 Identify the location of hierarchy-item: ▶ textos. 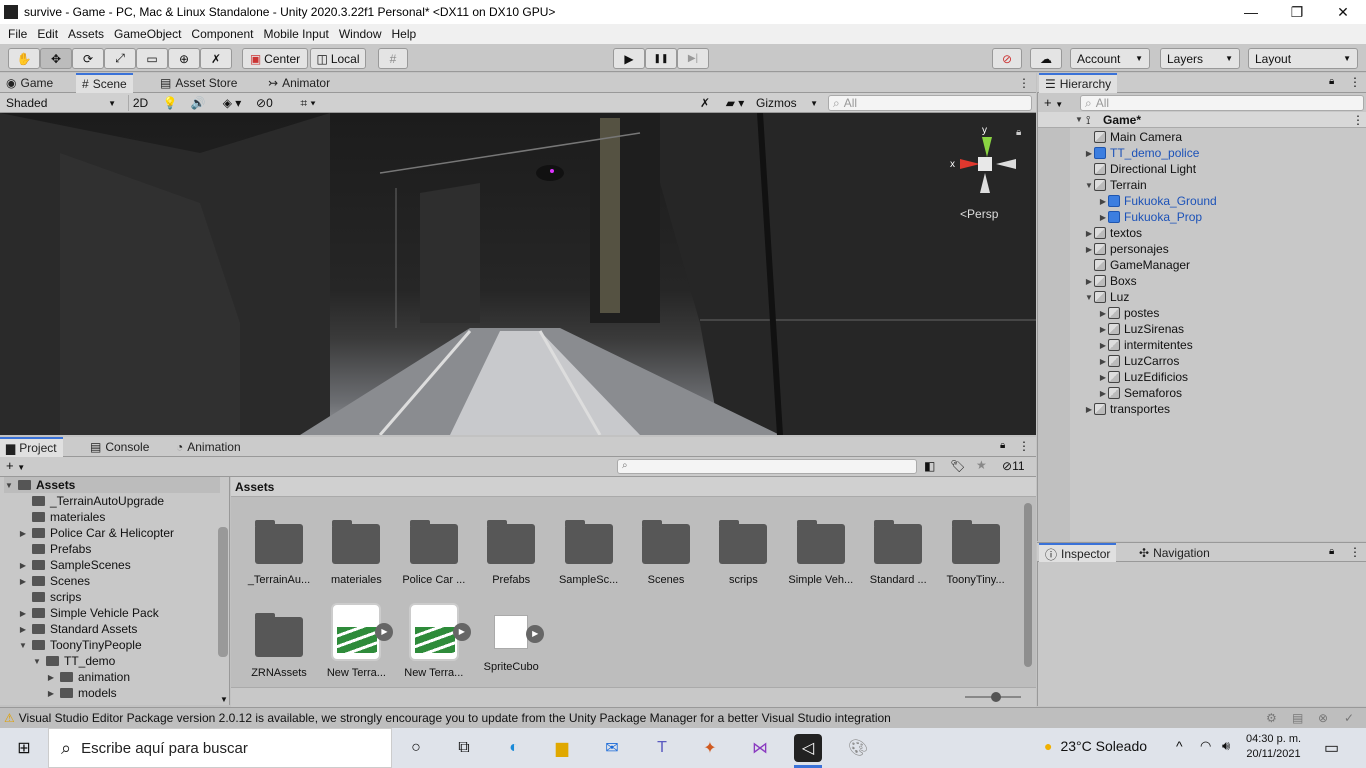
(1113, 233).